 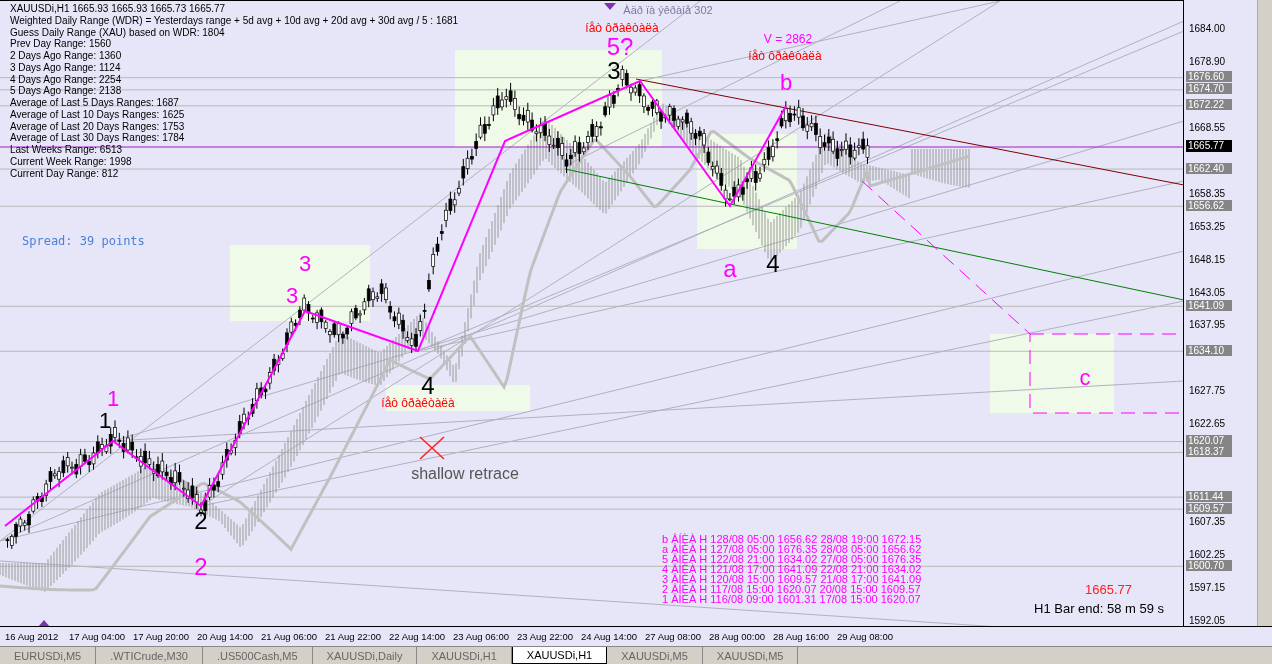 I want to click on price-tick: 1627.75, so click(x=1207, y=391).